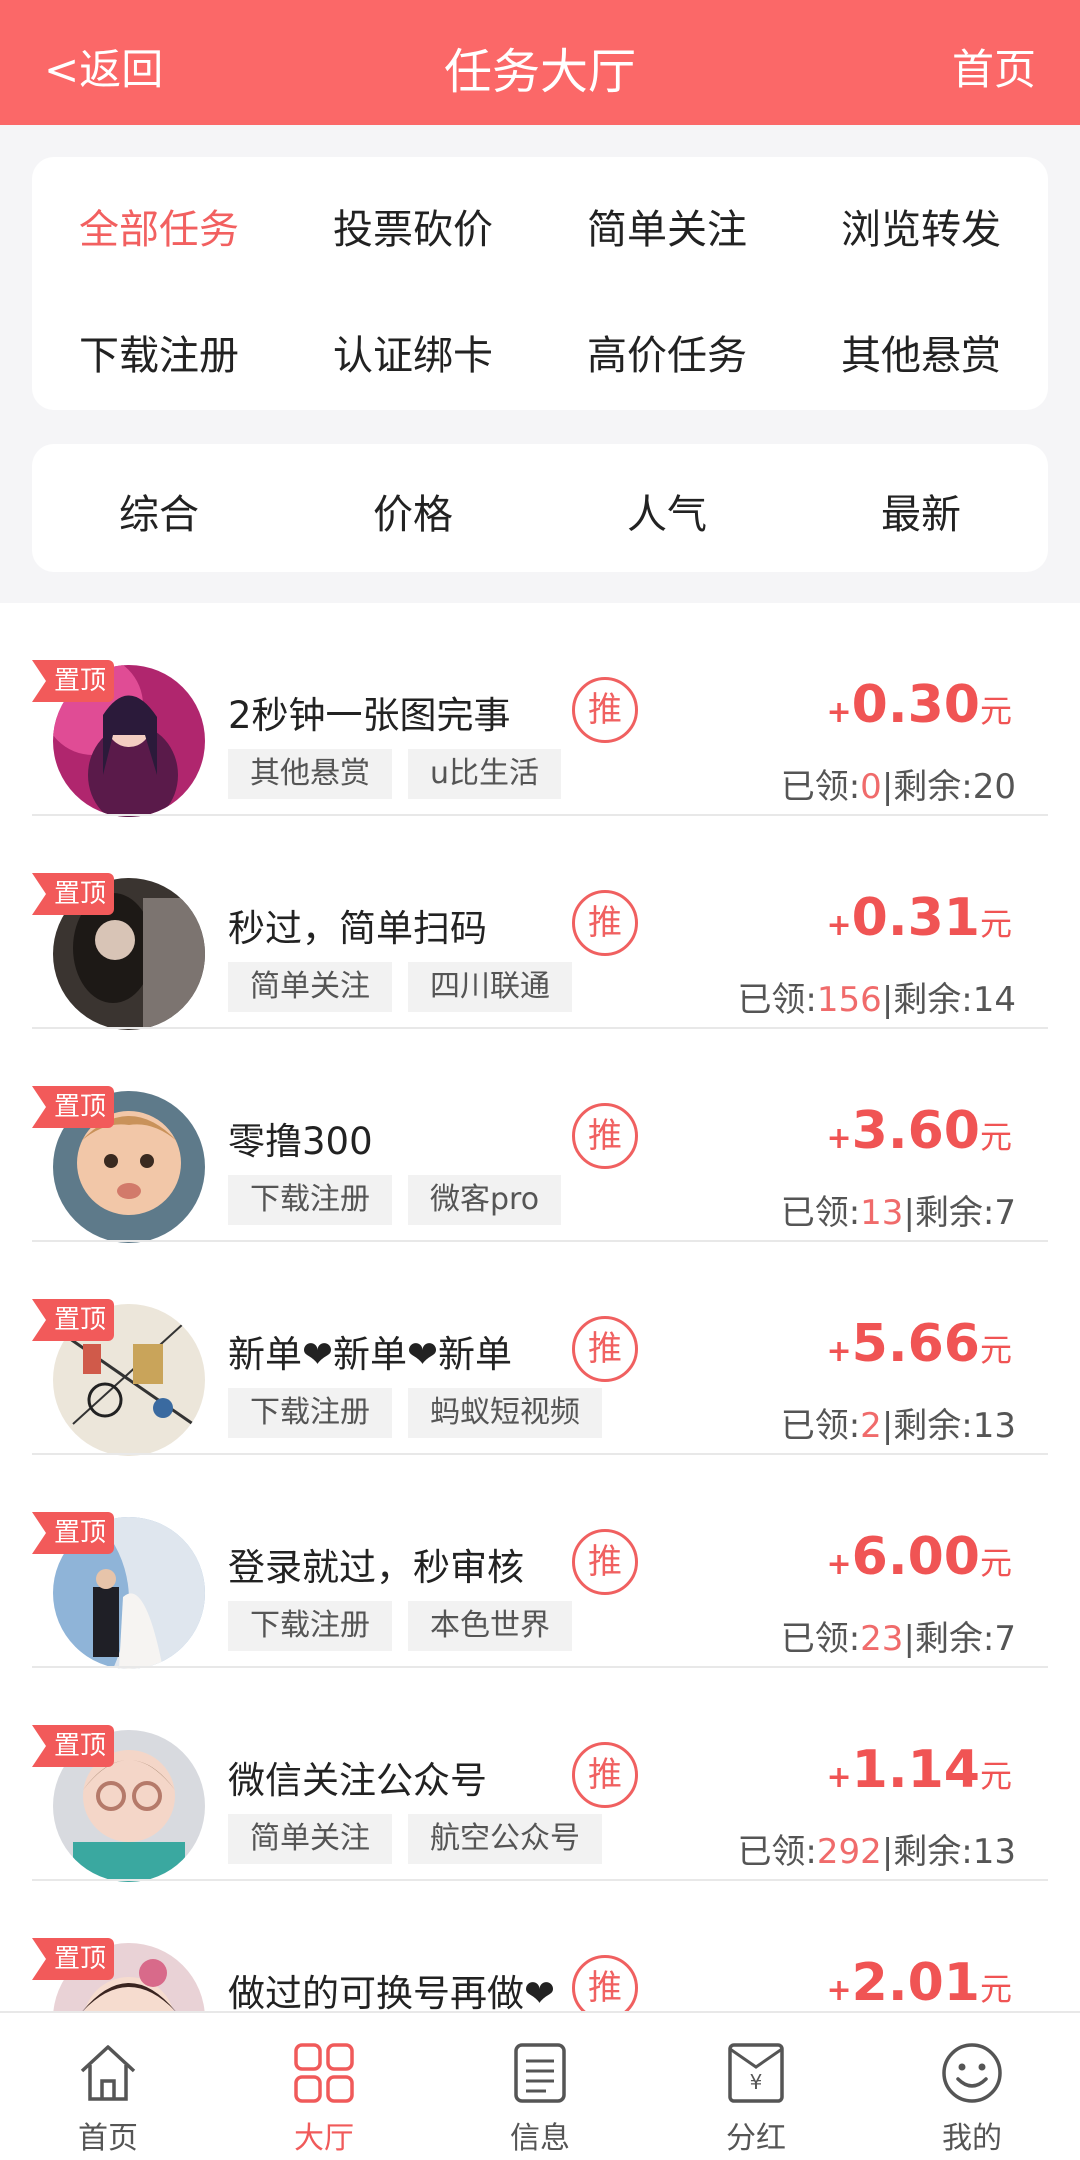  I want to click on task-reward: +0.30元, so click(919, 705).